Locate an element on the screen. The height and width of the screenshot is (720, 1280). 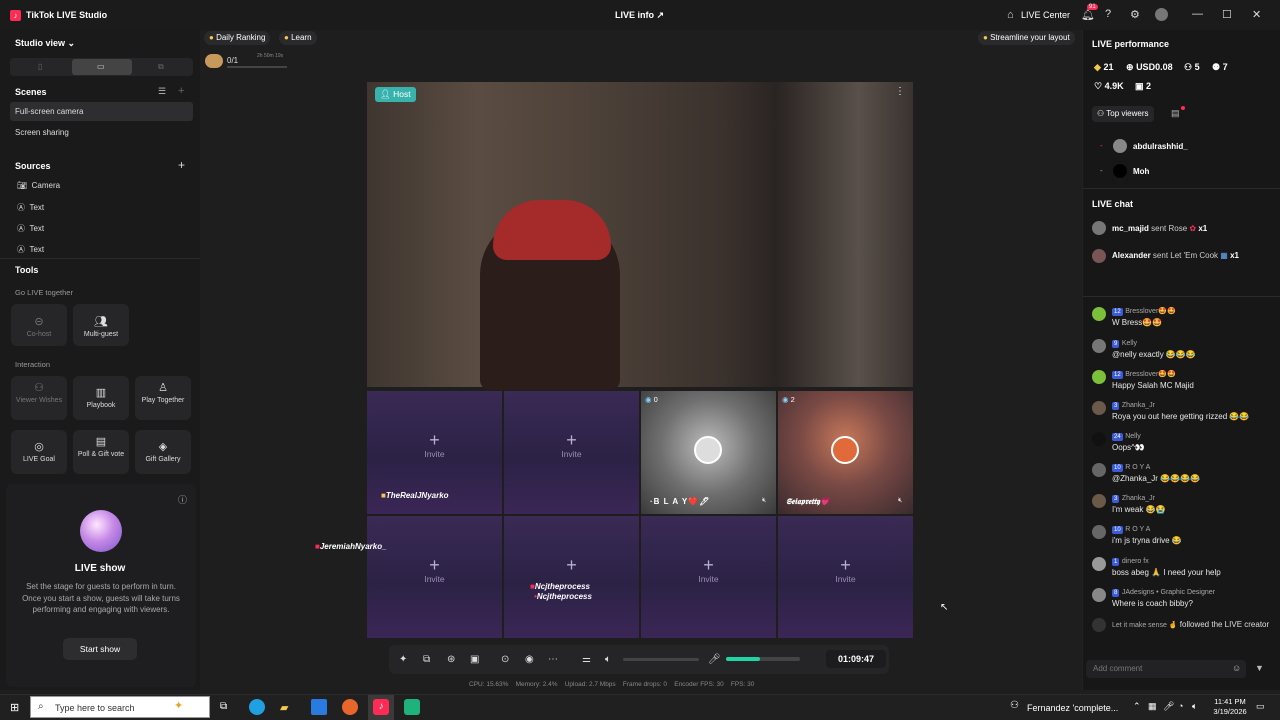
overlay-name-text: Ncjtheprocess is located at coordinates (562, 586).